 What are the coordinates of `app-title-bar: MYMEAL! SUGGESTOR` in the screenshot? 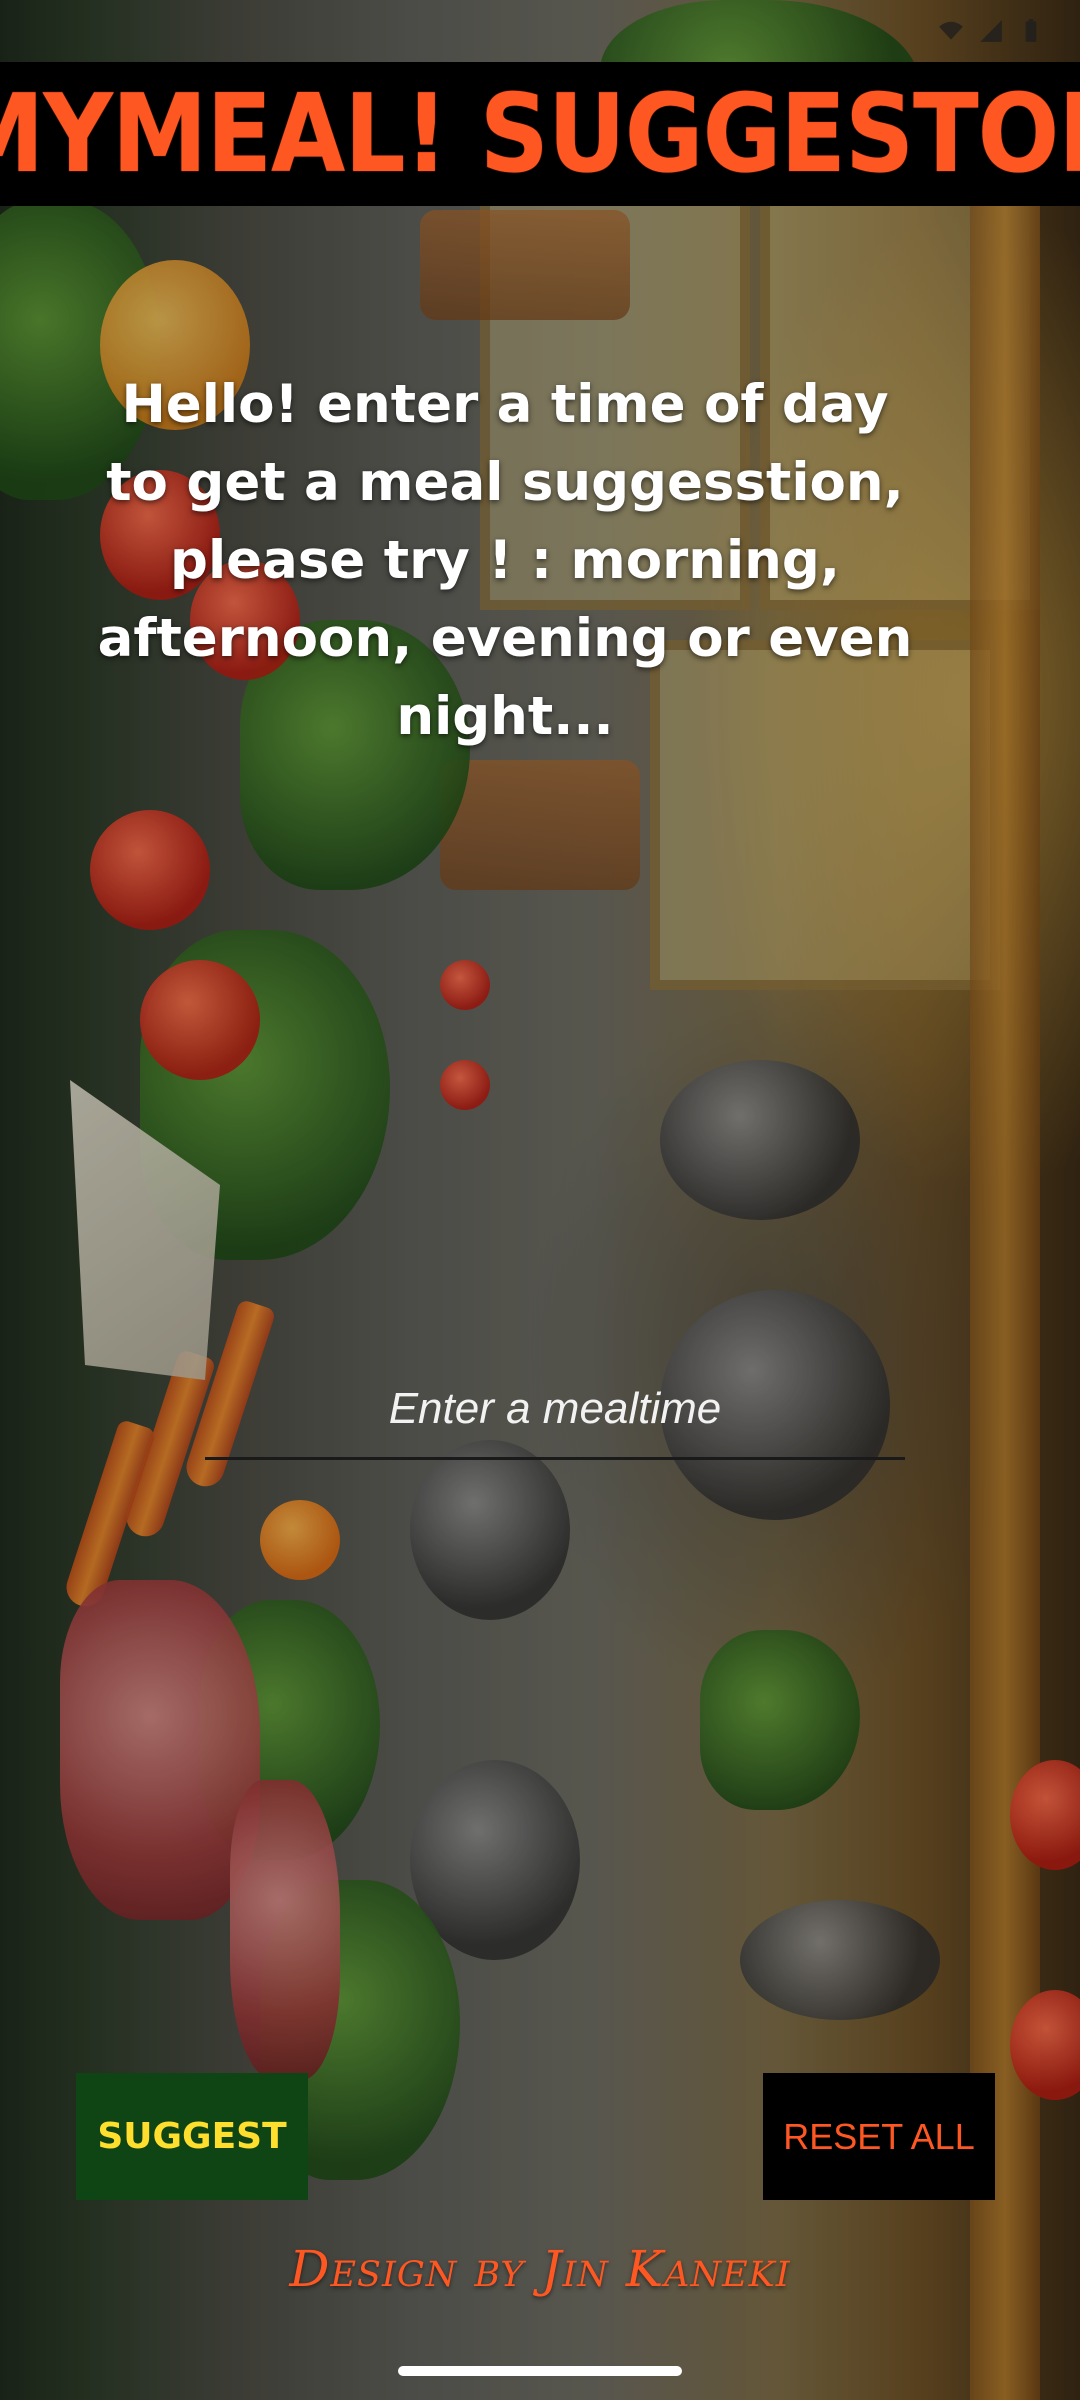 It's located at (540, 134).